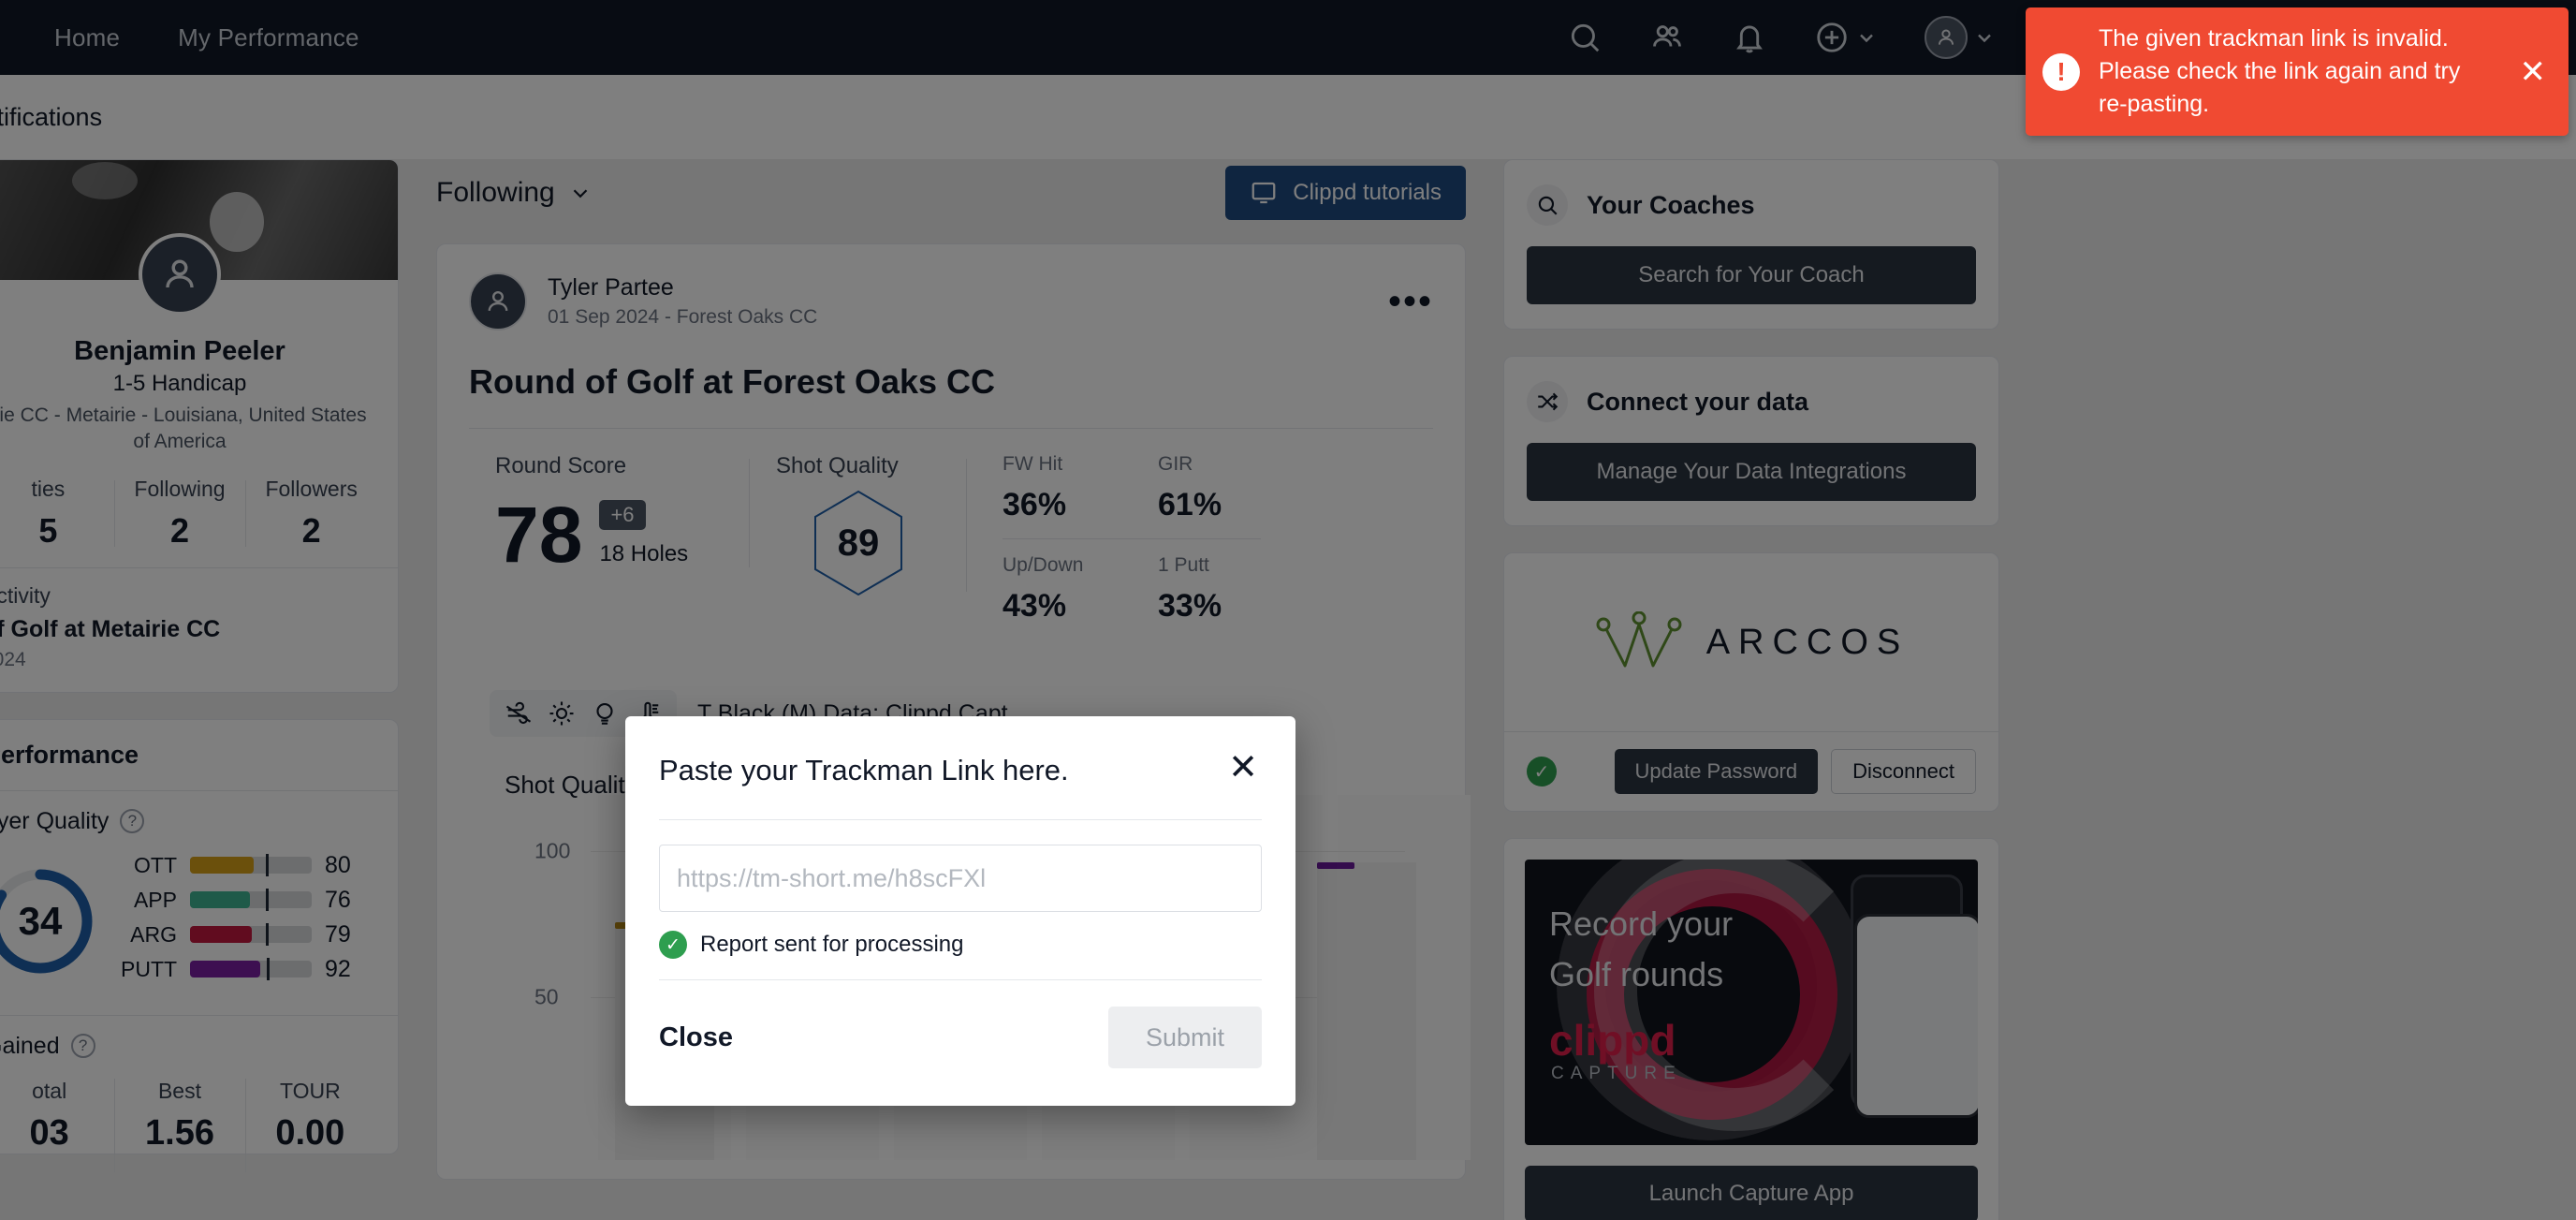 The height and width of the screenshot is (1220, 2576). Describe the element at coordinates (310, 1132) in the screenshot. I see `sg-value: 0.00` at that location.